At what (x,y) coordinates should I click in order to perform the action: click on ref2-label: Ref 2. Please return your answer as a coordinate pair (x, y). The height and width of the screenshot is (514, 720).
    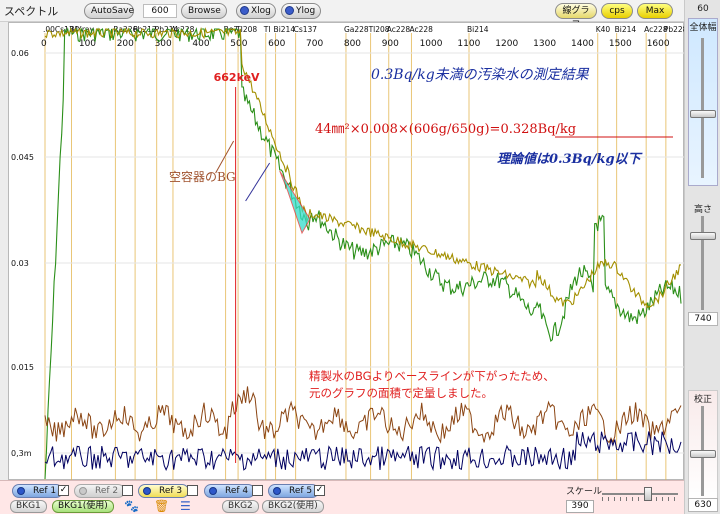
    Looking at the image, I should click on (107, 491).